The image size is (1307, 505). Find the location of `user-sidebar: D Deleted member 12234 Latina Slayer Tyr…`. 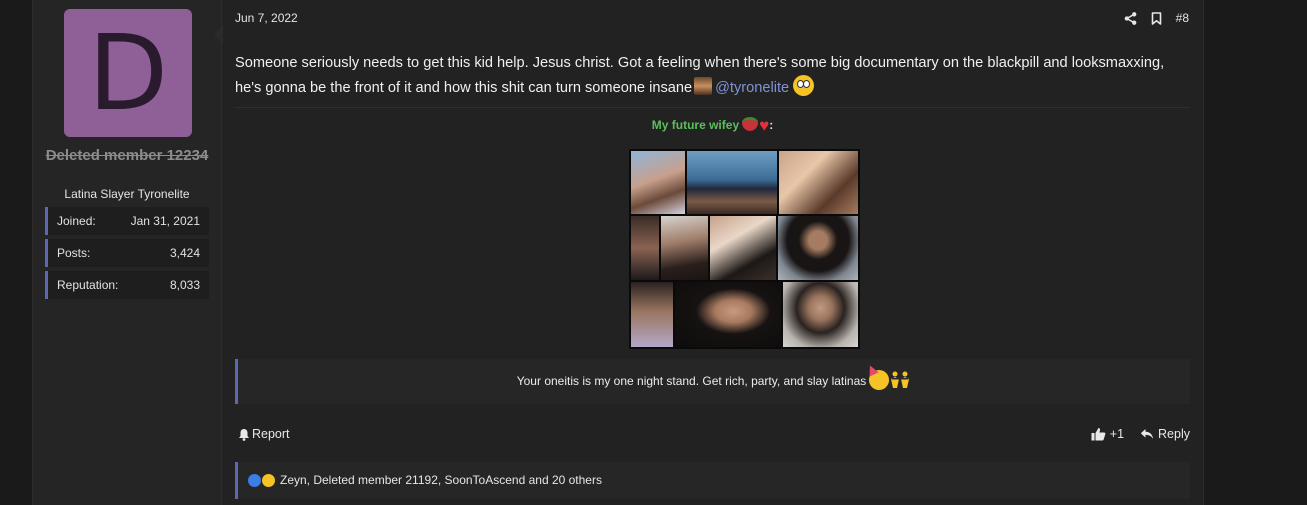

user-sidebar: D Deleted member 12234 Latina Slayer Tyr… is located at coordinates (127, 252).